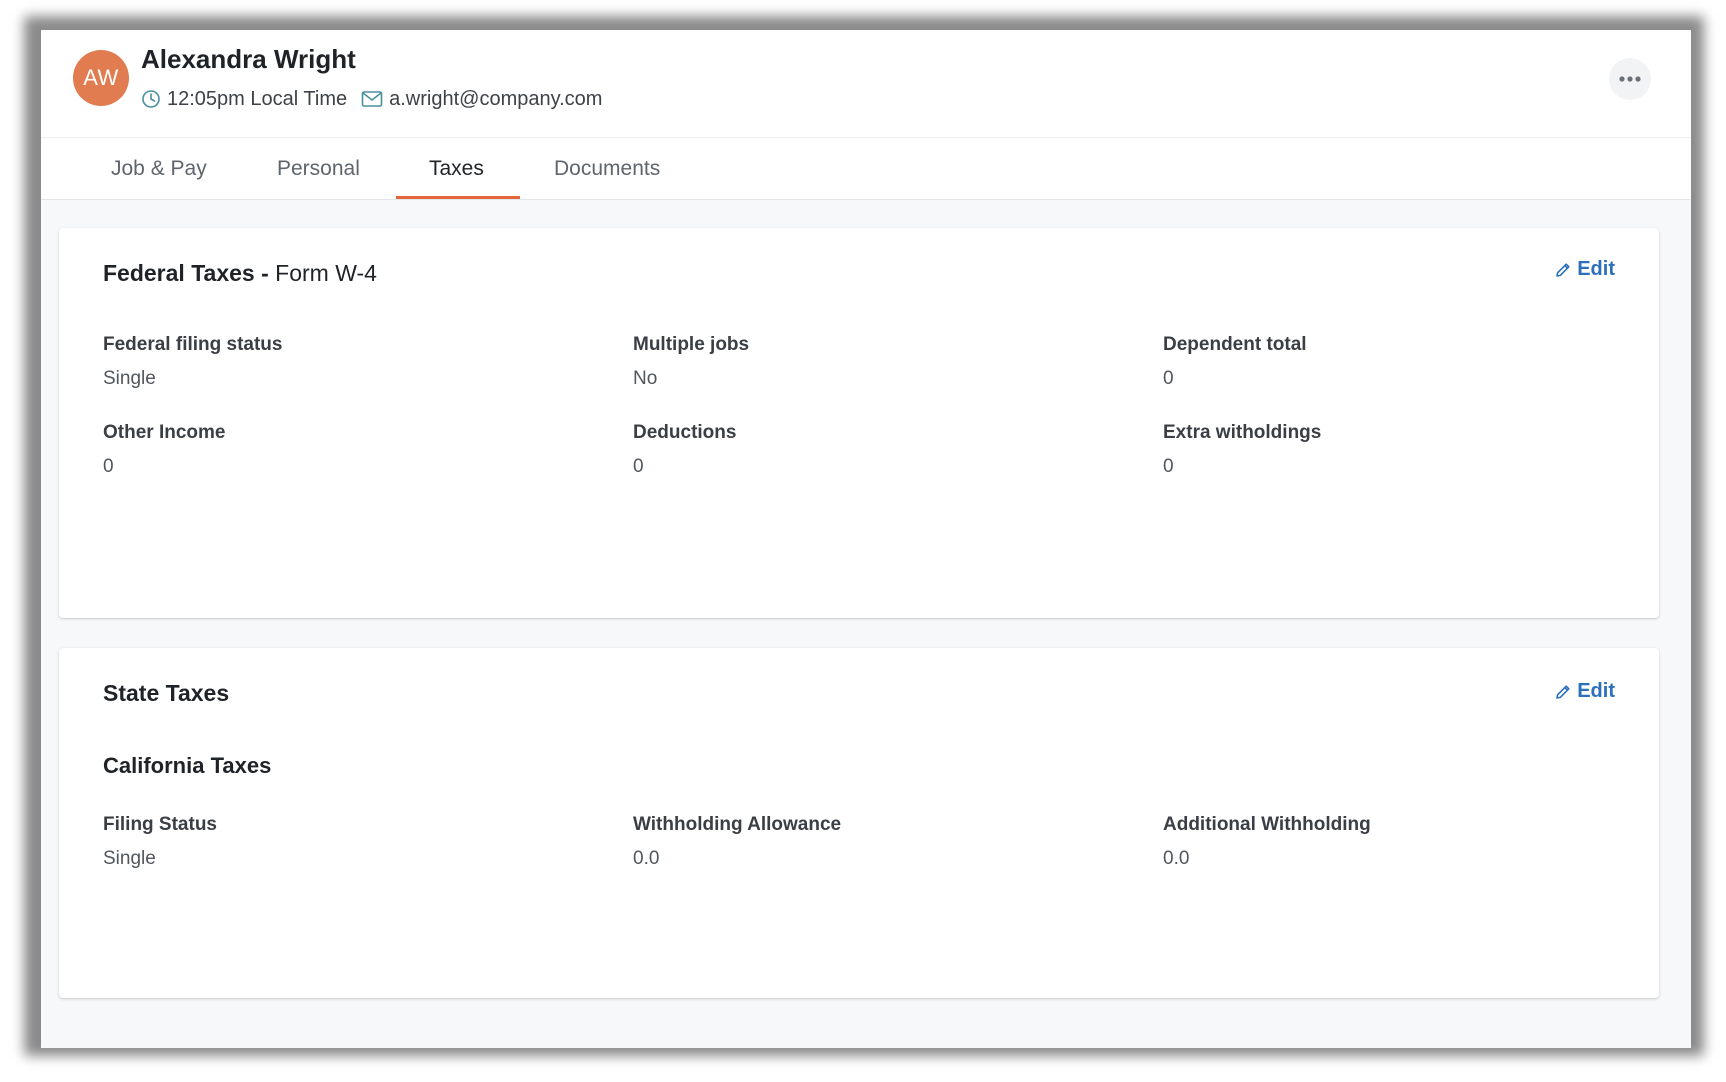  I want to click on tab-personal: Personal, so click(318, 169).